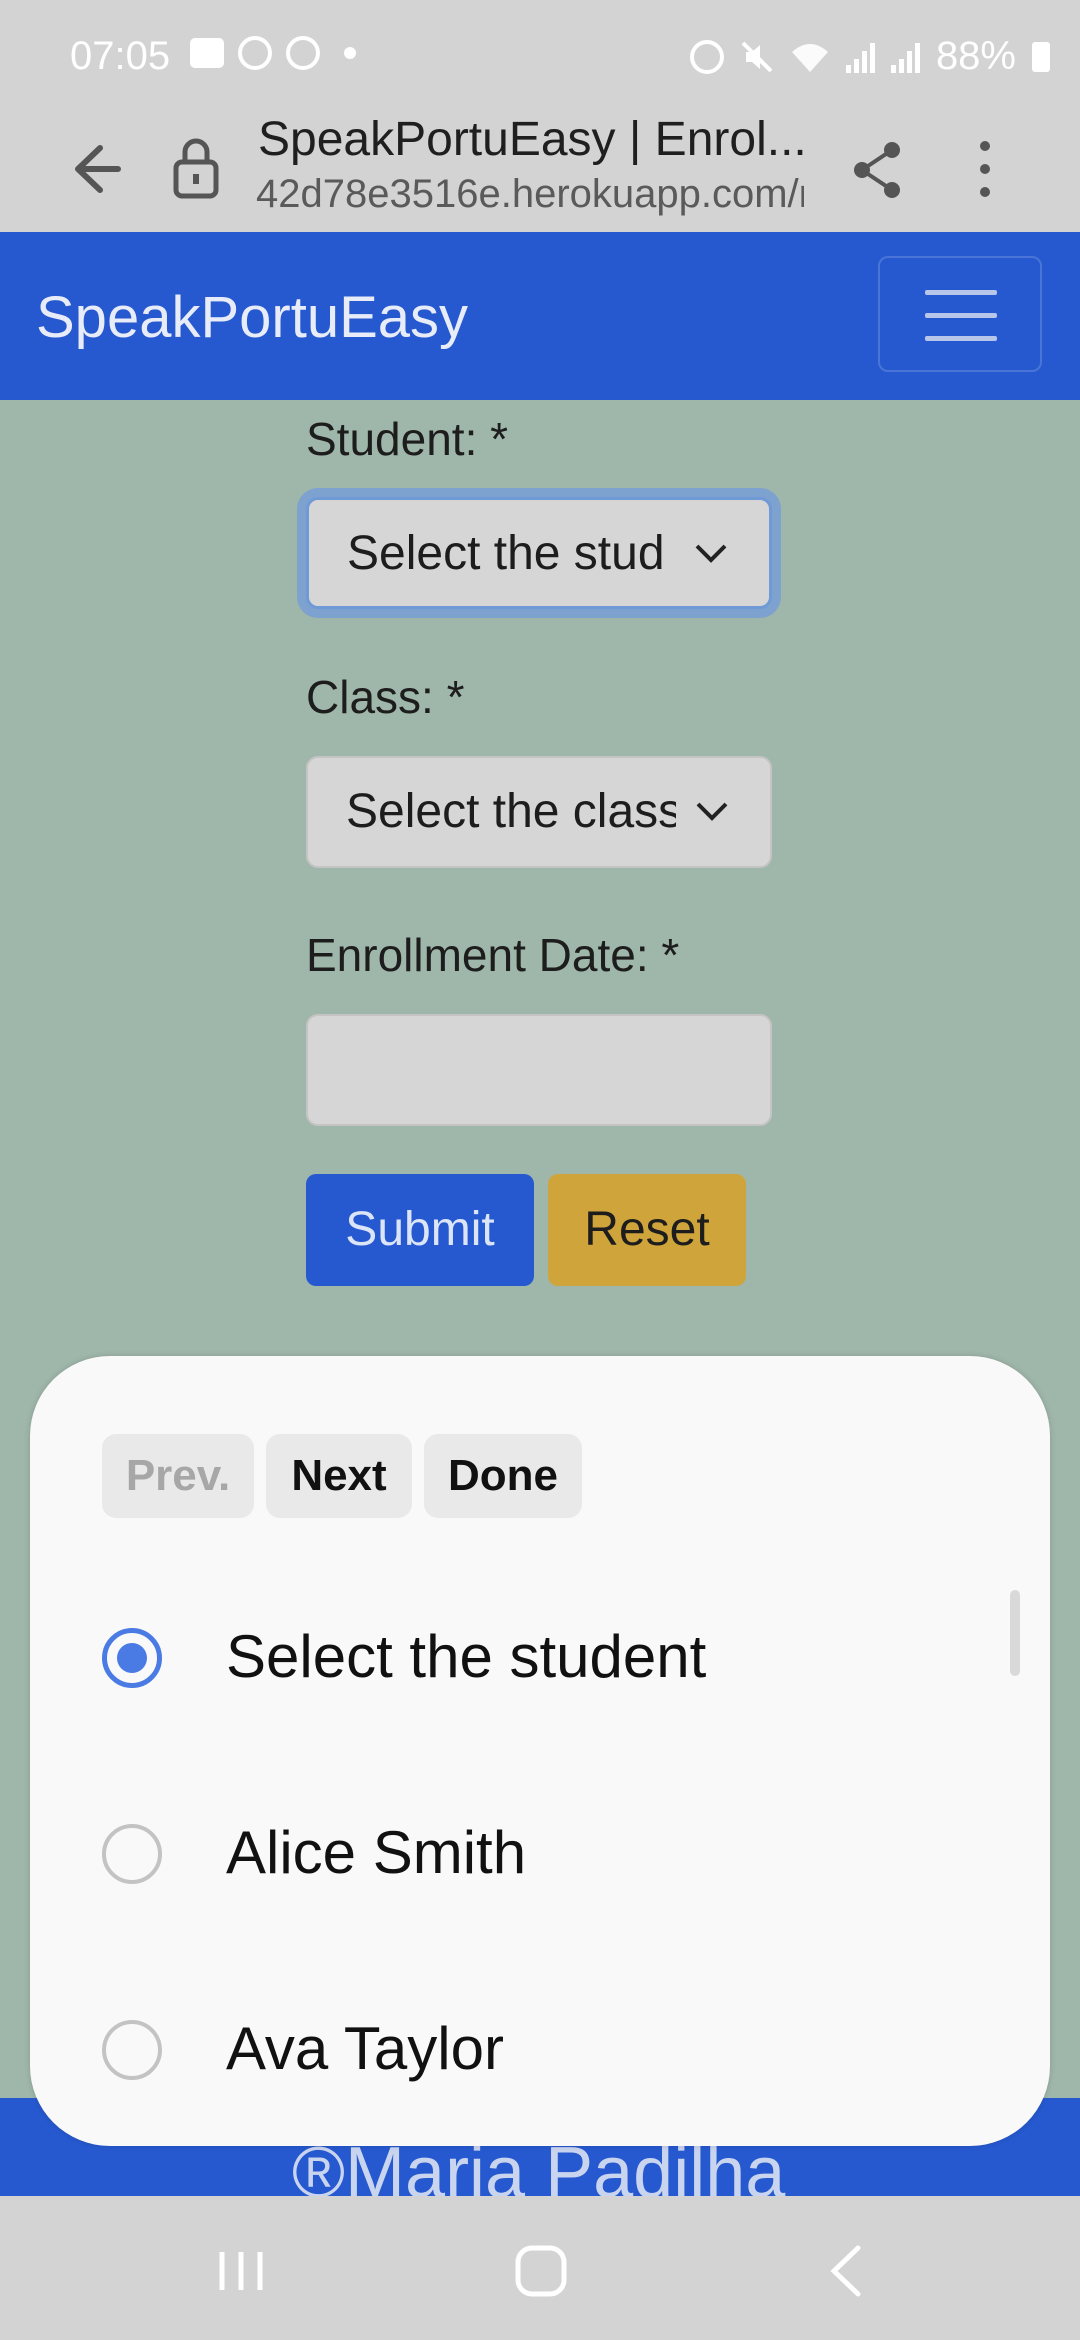 The height and width of the screenshot is (2340, 1080). Describe the element at coordinates (339, 1476) in the screenshot. I see `next-button: Next` at that location.